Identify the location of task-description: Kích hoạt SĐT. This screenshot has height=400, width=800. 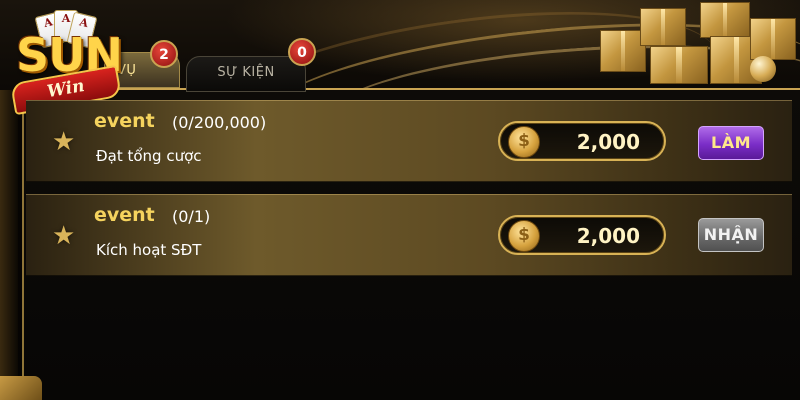
(149, 250).